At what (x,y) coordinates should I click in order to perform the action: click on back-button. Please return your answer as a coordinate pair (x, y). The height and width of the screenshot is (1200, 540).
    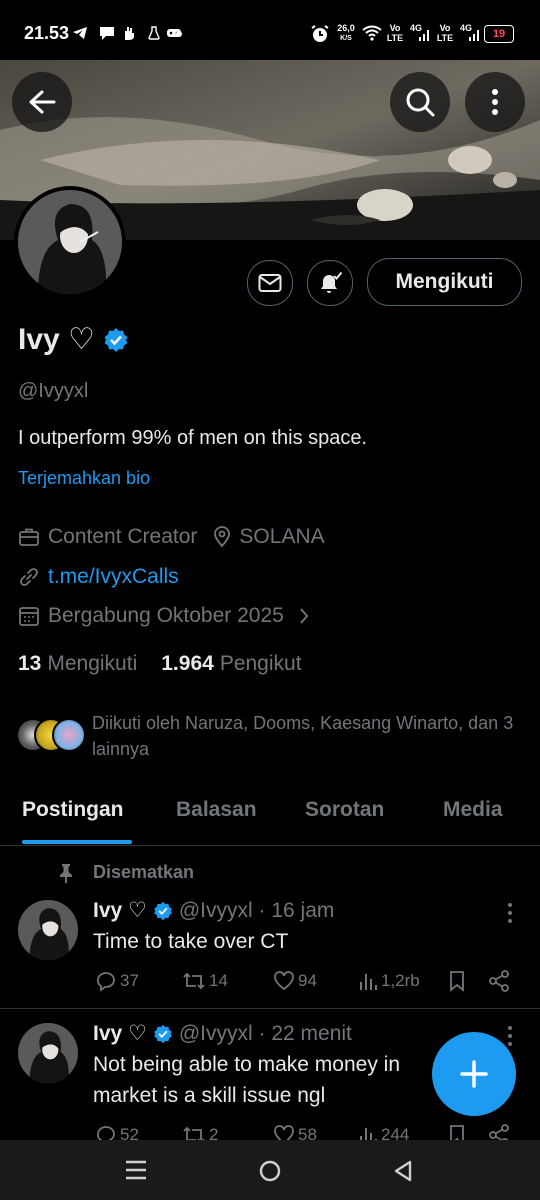
    Looking at the image, I should click on (42, 102).